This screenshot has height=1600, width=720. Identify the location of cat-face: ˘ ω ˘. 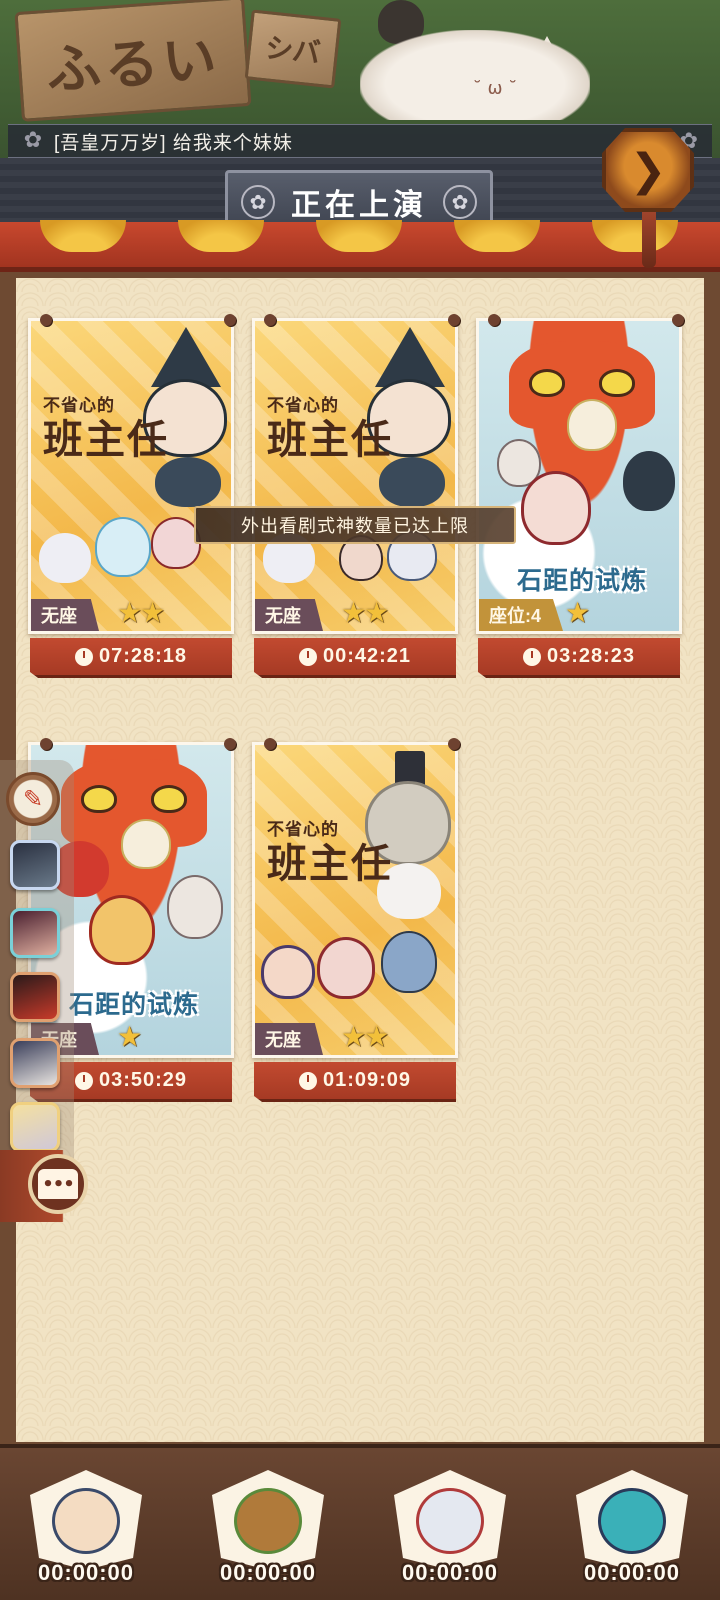
(495, 88).